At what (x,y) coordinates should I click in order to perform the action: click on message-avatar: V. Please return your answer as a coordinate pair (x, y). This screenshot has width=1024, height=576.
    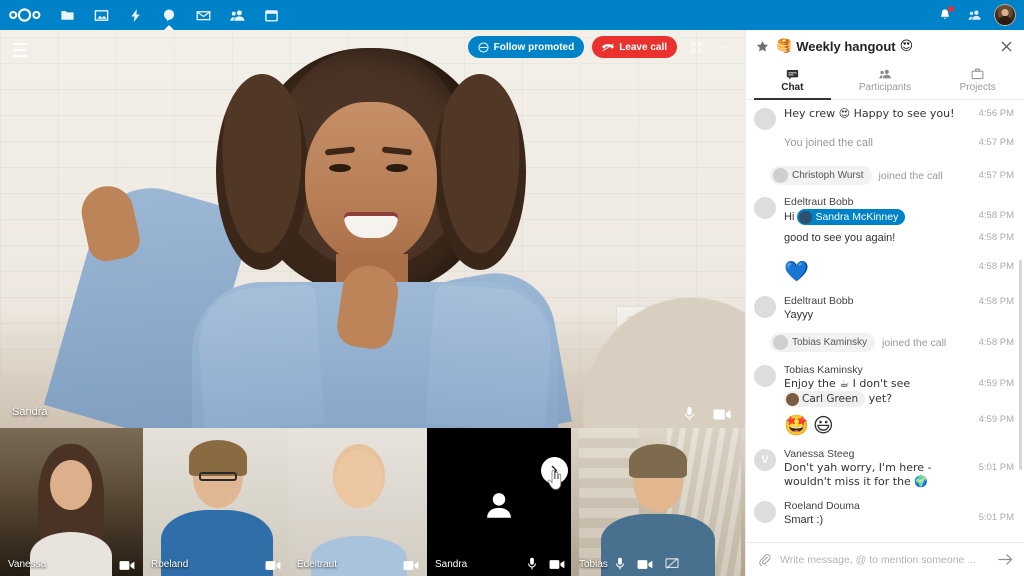
    Looking at the image, I should click on (765, 460).